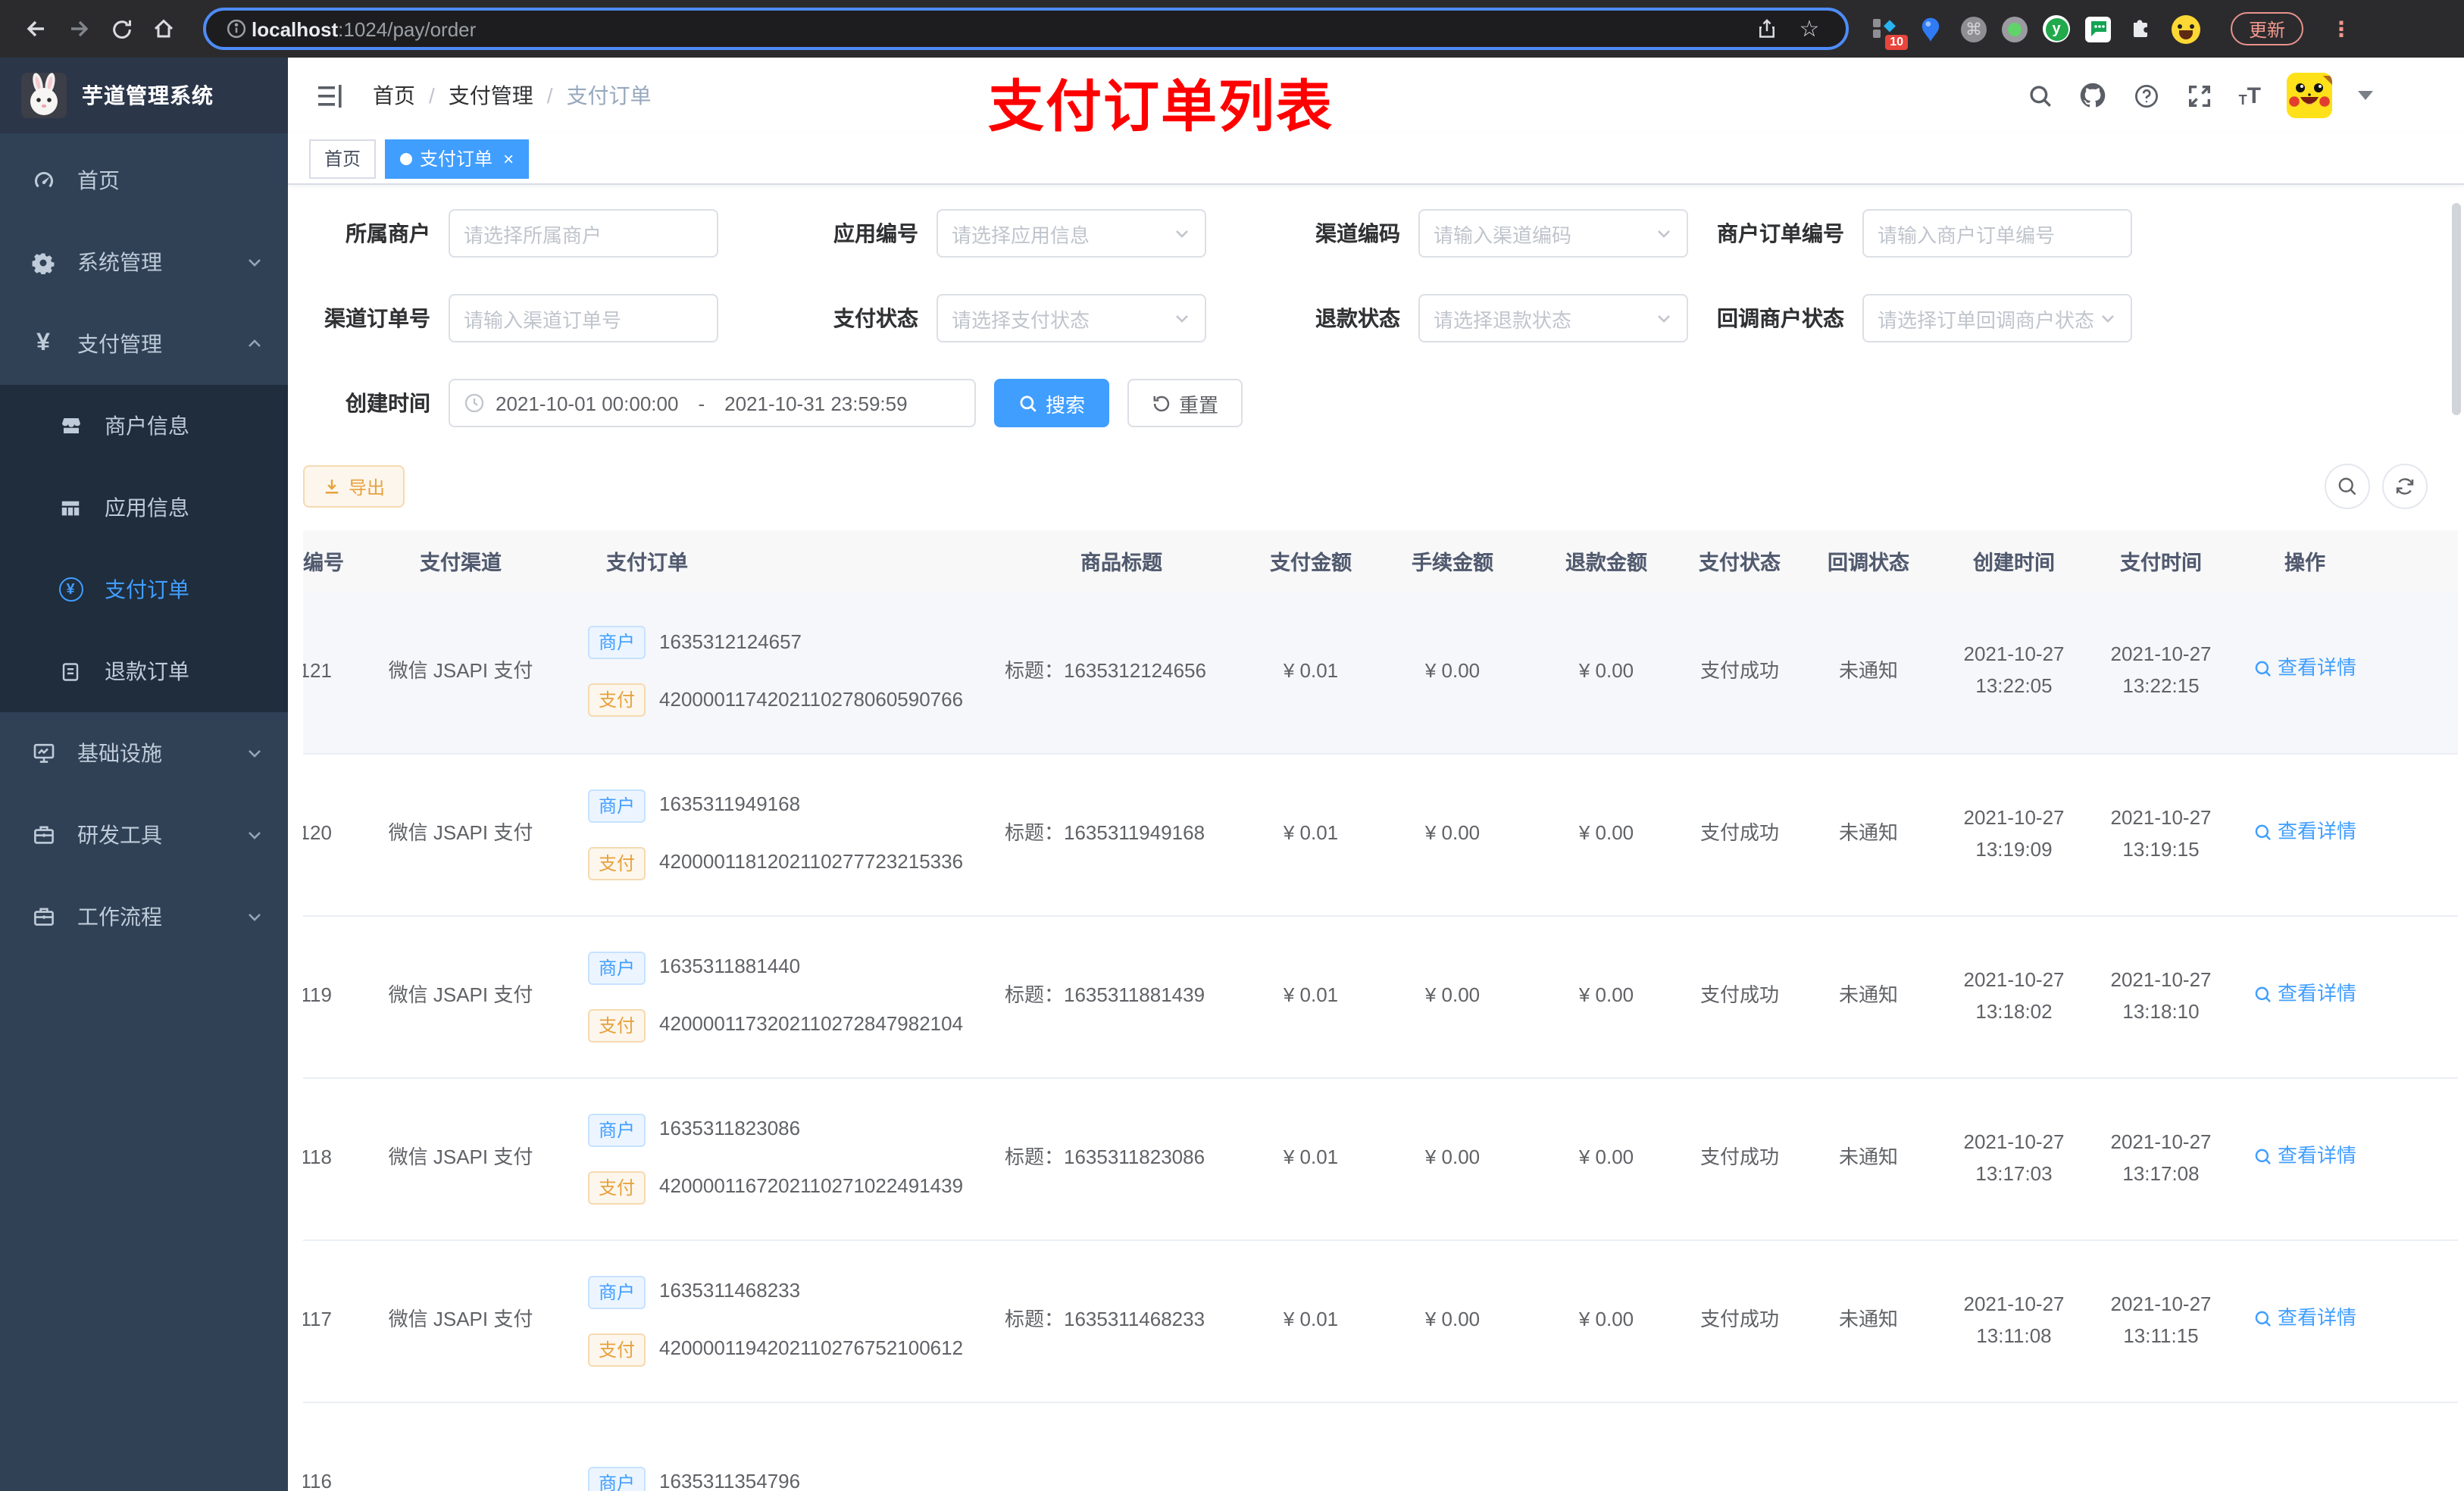 The height and width of the screenshot is (1491, 2464). What do you see at coordinates (2347, 486) in the screenshot?
I see `toggle-search-button` at bounding box center [2347, 486].